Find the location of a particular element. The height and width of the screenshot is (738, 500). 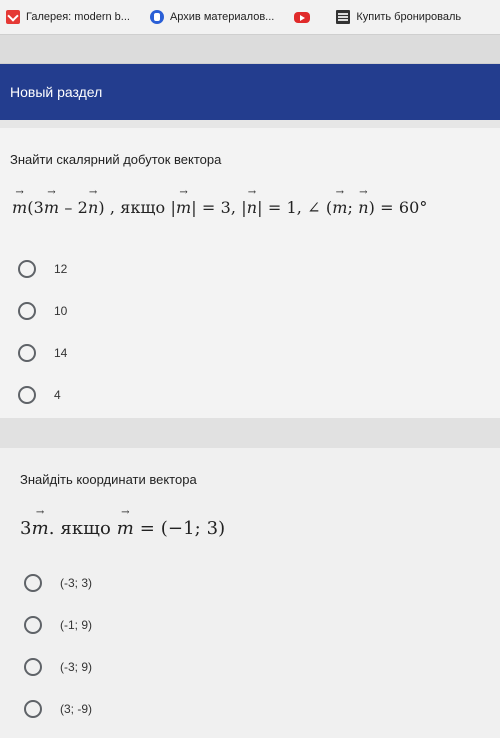

option-label: 12 is located at coordinates (61, 269).